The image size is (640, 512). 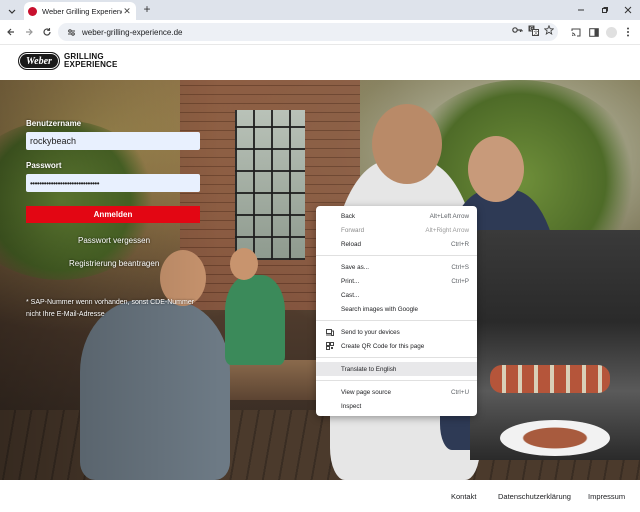 I want to click on tab-title: Weber Grilling Experience, so click(x=82, y=11).